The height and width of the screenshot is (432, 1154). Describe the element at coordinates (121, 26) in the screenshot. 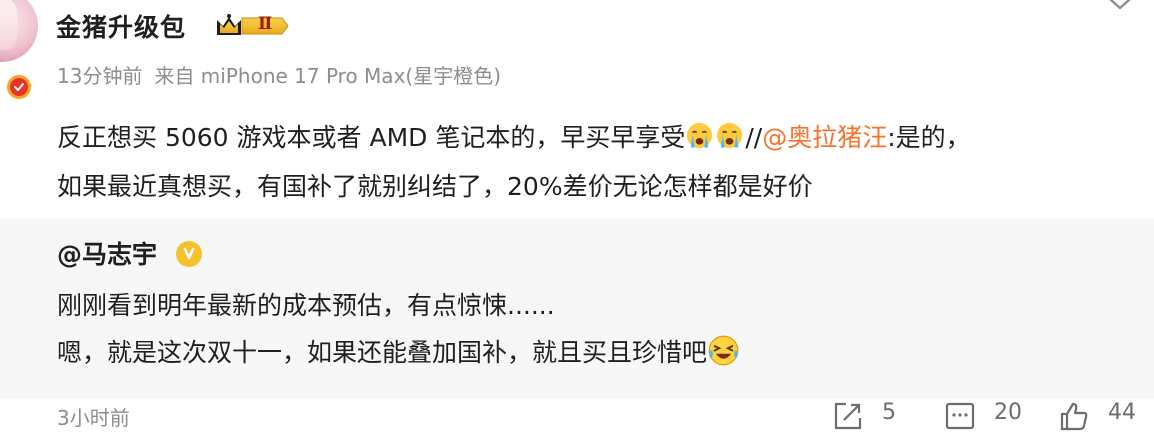

I see `author-name: 金猪升级包` at that location.